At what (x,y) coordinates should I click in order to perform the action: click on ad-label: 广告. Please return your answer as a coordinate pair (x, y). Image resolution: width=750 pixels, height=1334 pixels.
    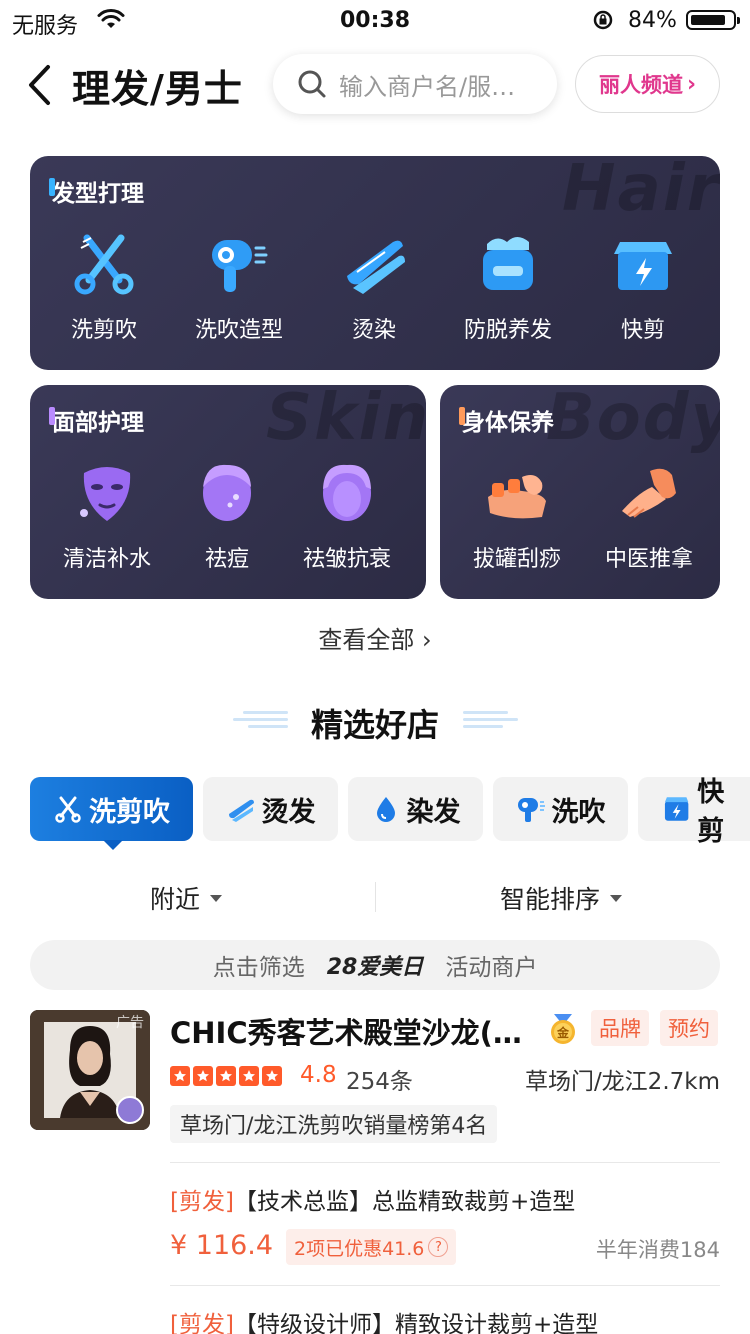
    Looking at the image, I should click on (130, 1023).